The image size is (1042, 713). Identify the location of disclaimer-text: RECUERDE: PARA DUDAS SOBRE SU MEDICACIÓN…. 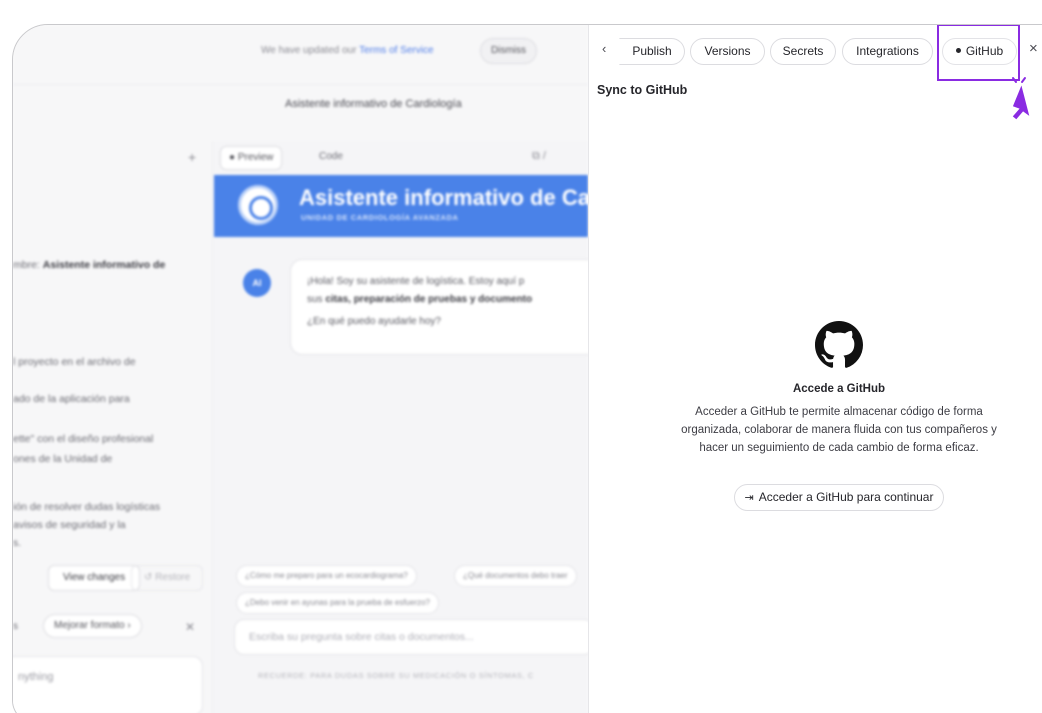
(396, 675).